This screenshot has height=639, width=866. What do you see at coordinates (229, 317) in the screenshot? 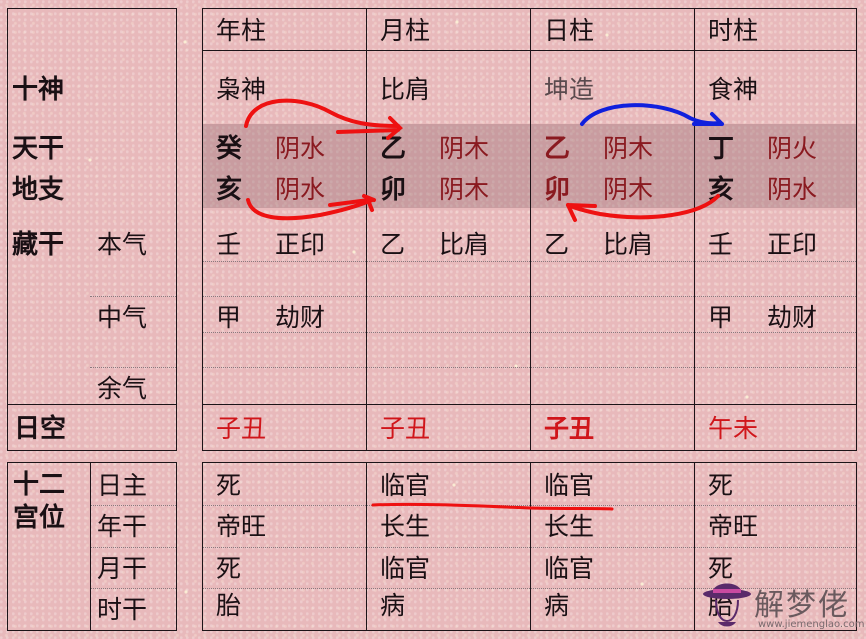
I see `zhongqi-stem-nianzhu: 甲` at bounding box center [229, 317].